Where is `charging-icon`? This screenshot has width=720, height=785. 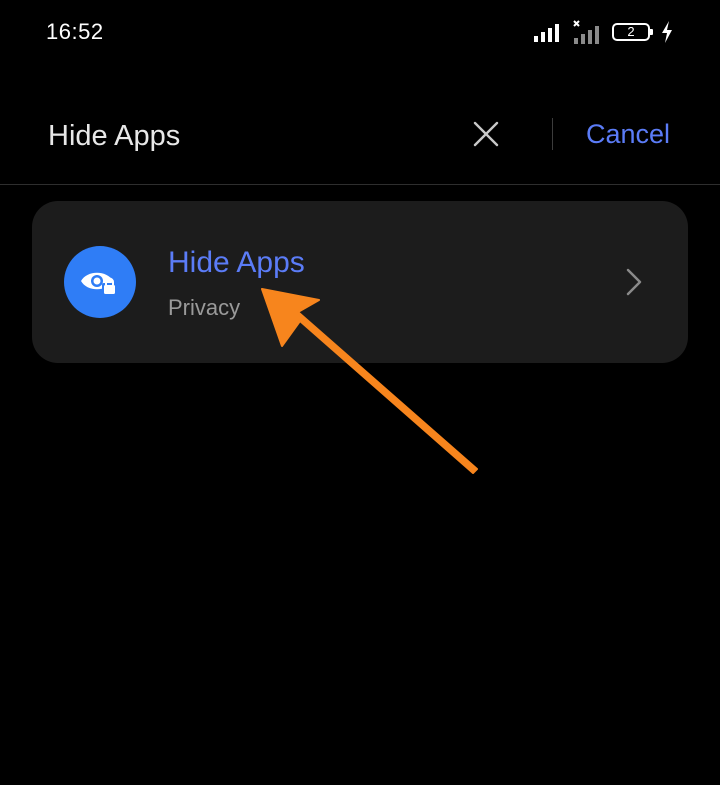
charging-icon is located at coordinates (667, 32).